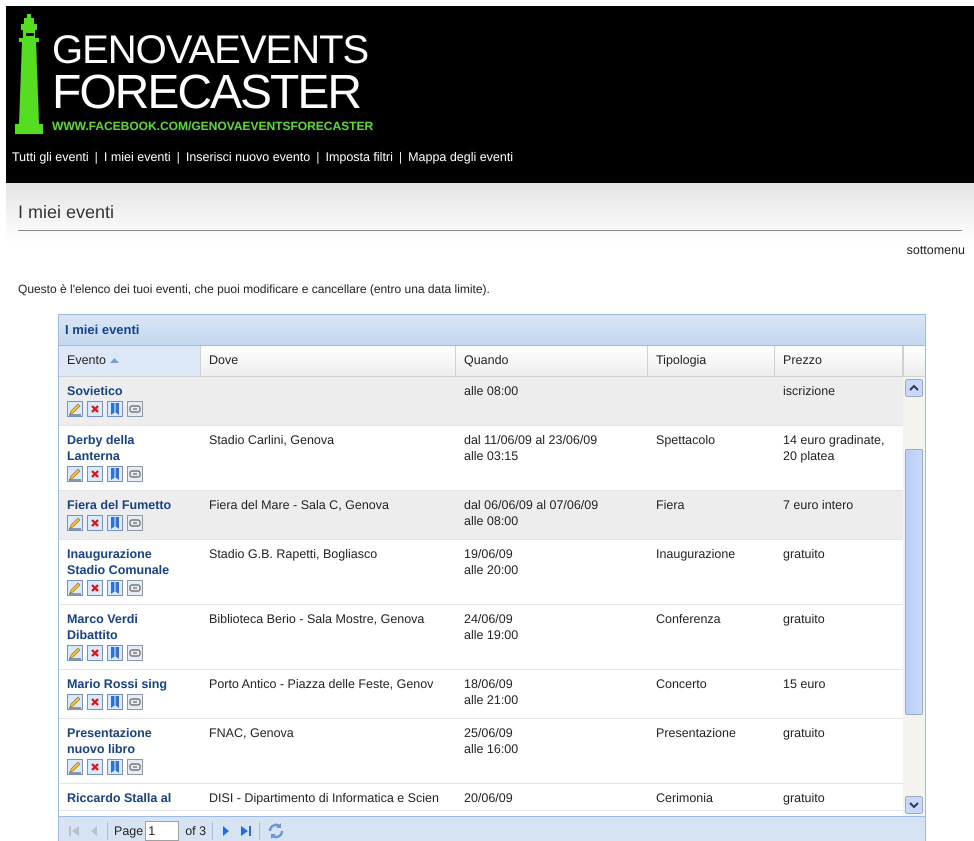 The width and height of the screenshot is (974, 841). What do you see at coordinates (114, 361) in the screenshot?
I see `sort-ascending-icon` at bounding box center [114, 361].